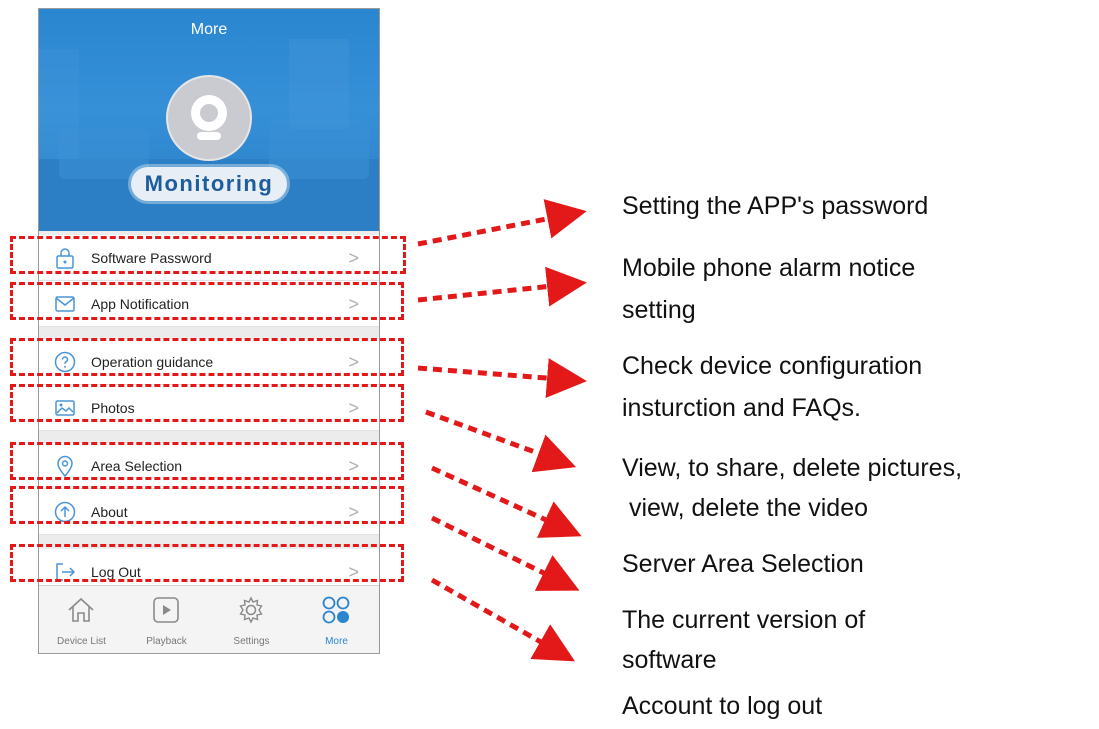 This screenshot has width=1099, height=729. Describe the element at coordinates (505, 553) in the screenshot. I see `arrow-about` at that location.